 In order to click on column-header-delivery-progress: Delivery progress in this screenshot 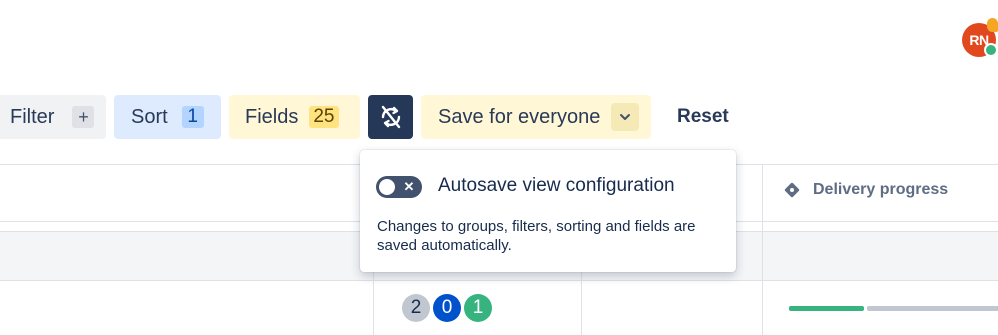, I will do `click(865, 190)`.